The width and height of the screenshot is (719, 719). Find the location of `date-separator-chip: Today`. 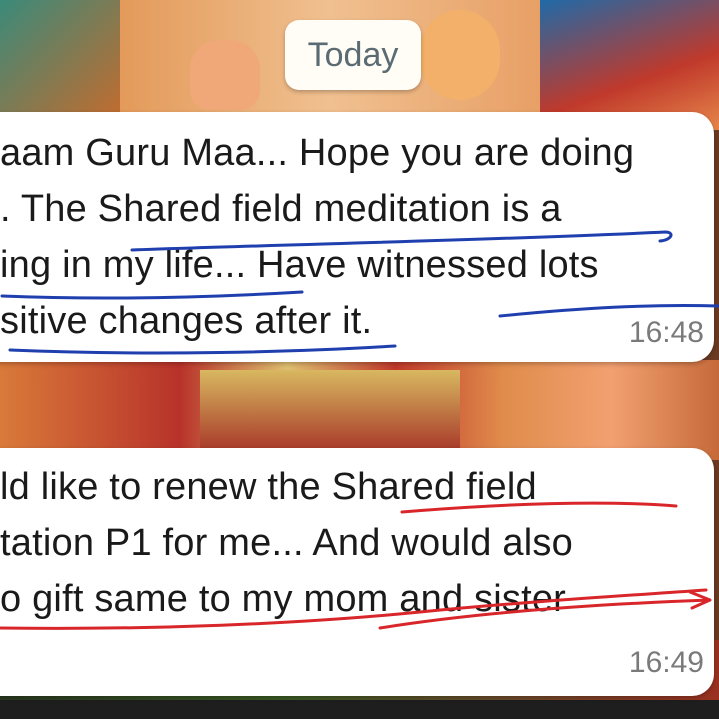

date-separator-chip: Today is located at coordinates (353, 55).